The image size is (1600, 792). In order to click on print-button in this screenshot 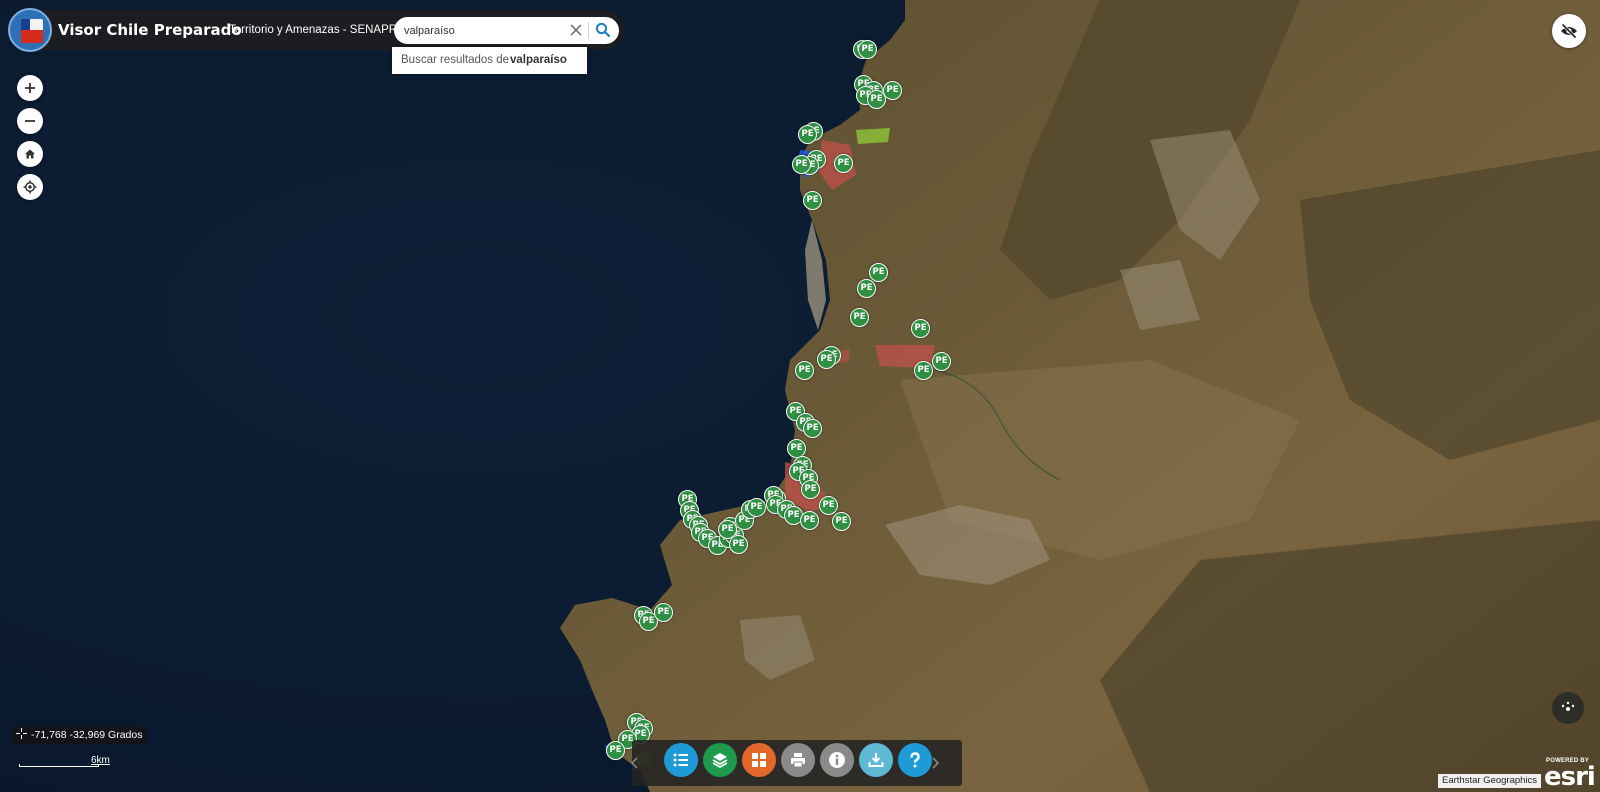, I will do `click(798, 760)`.